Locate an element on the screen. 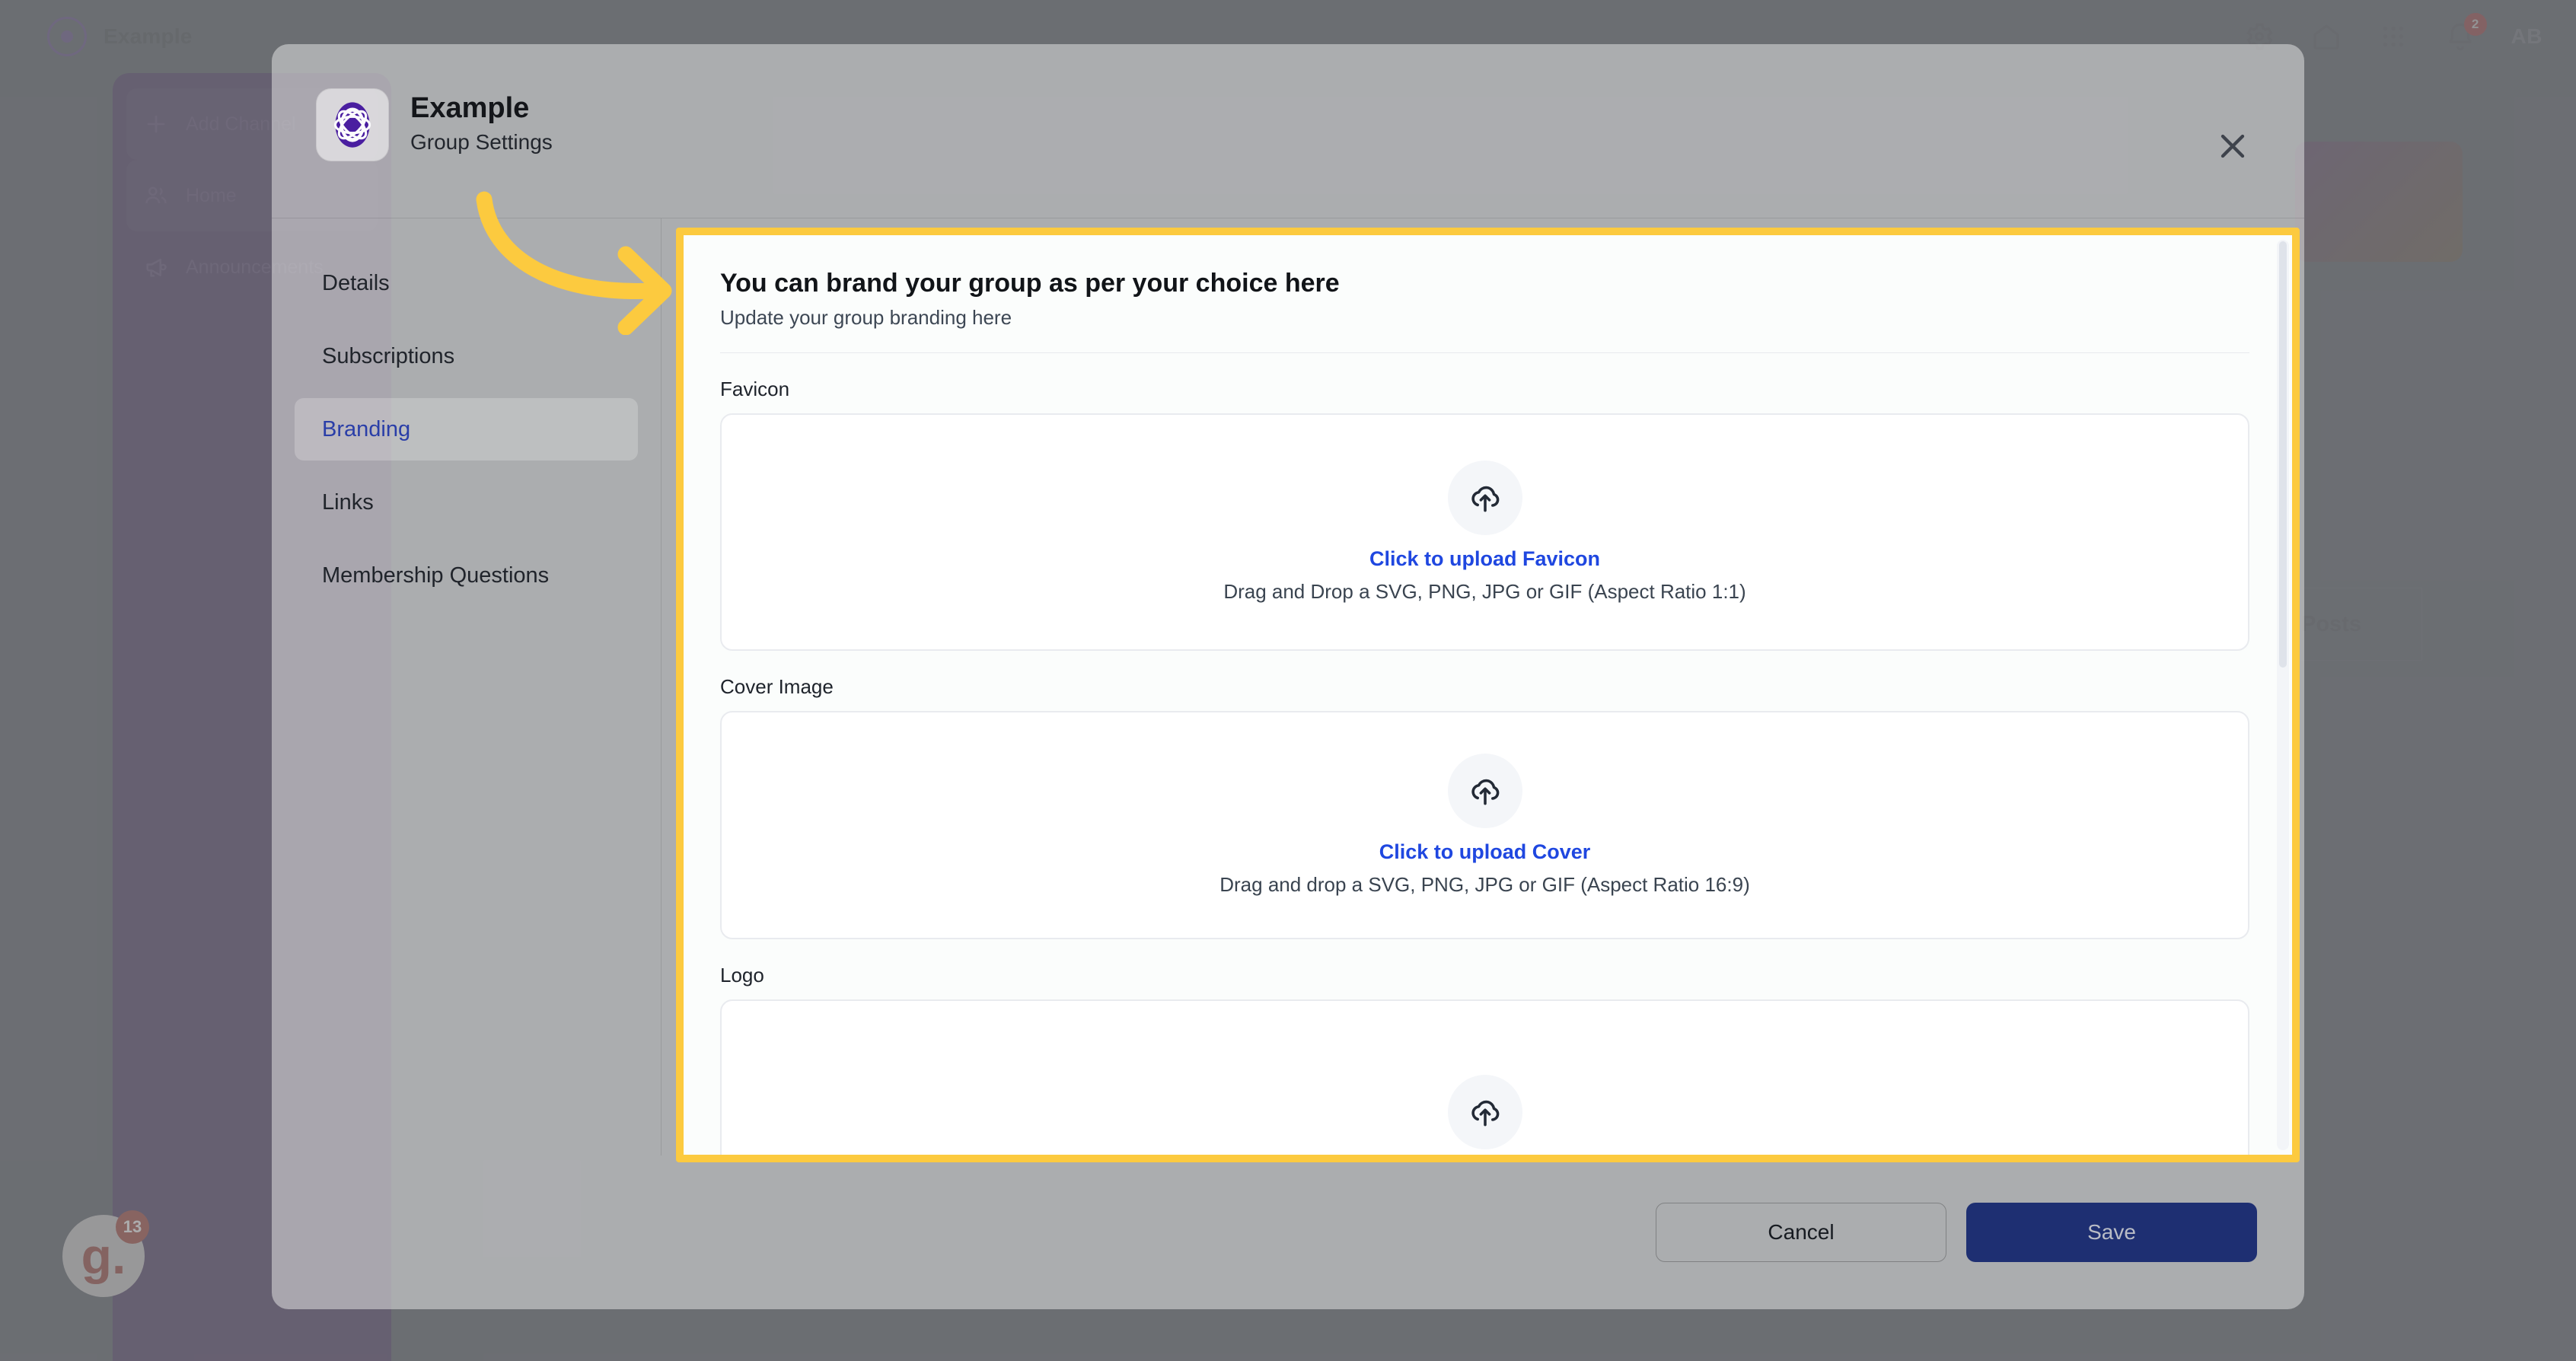 Image resolution: width=2576 pixels, height=1361 pixels. save-button: Save is located at coordinates (2111, 1232).